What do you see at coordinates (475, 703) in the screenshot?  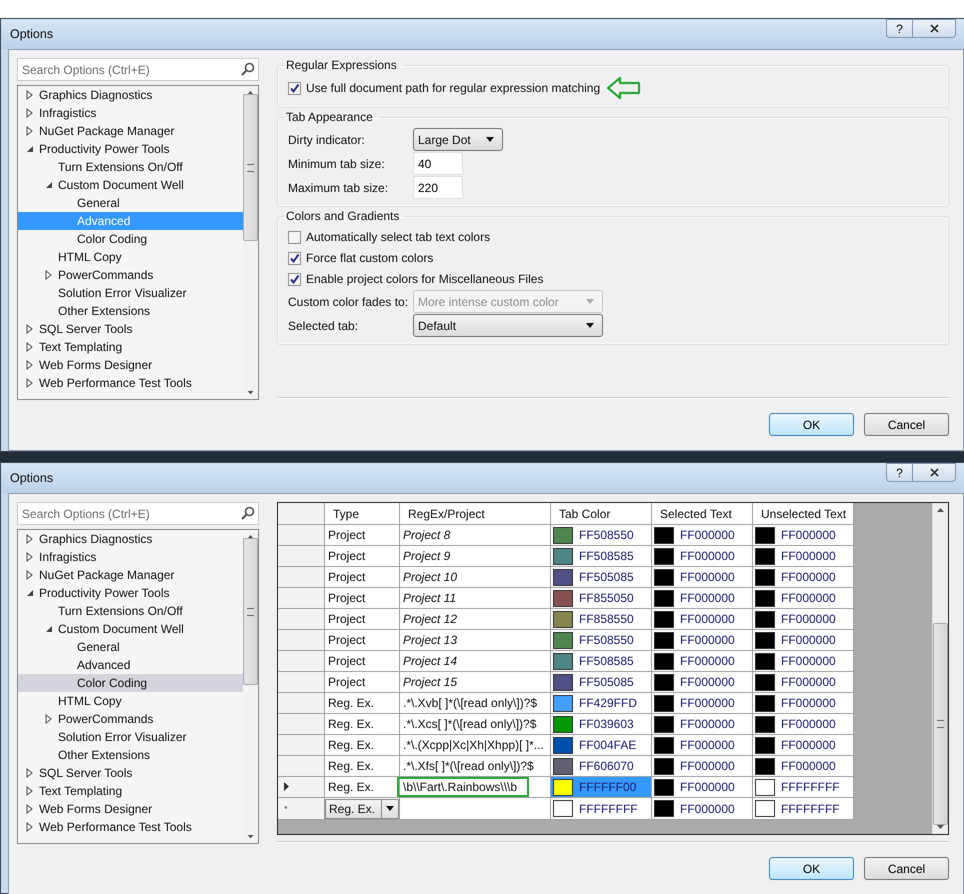 I see `table-cell: .*\.Xvb[ ]*(\[read only\])?$` at bounding box center [475, 703].